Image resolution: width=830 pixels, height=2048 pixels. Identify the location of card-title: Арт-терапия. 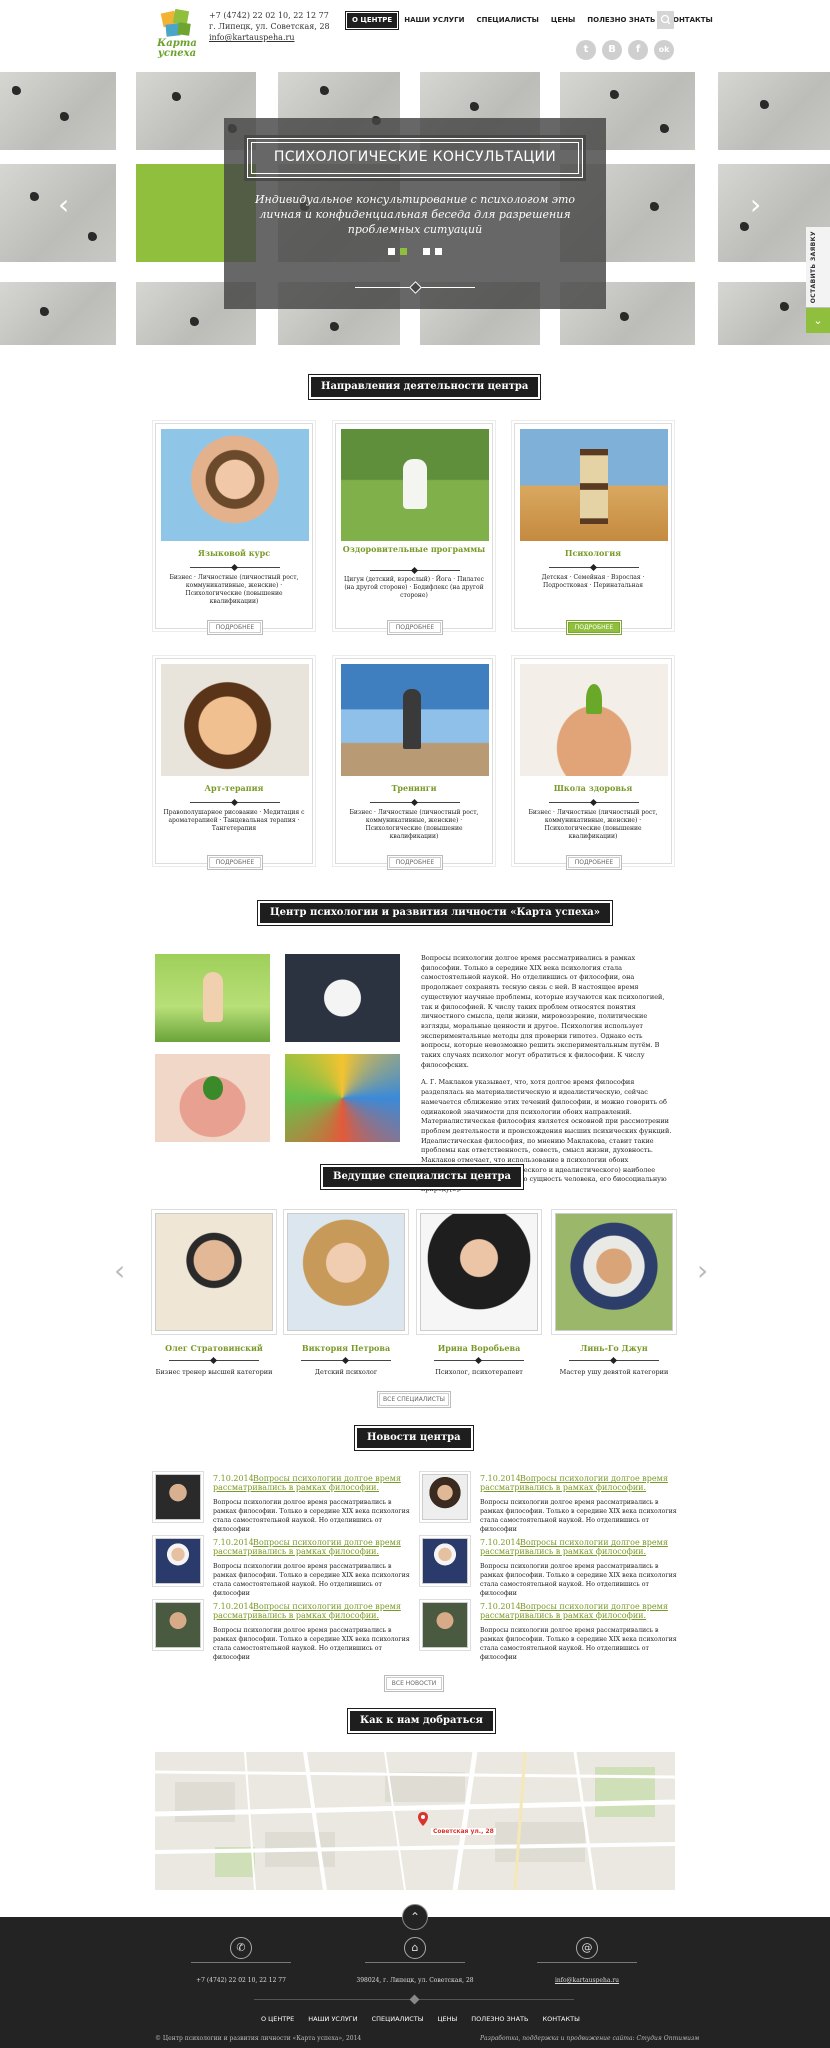
(234, 788).